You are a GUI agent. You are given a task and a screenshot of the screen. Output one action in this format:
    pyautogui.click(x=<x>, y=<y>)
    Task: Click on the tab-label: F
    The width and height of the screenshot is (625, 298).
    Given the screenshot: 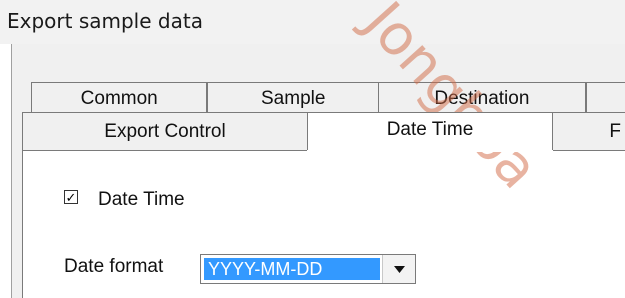 What is the action you would take?
    pyautogui.click(x=615, y=131)
    